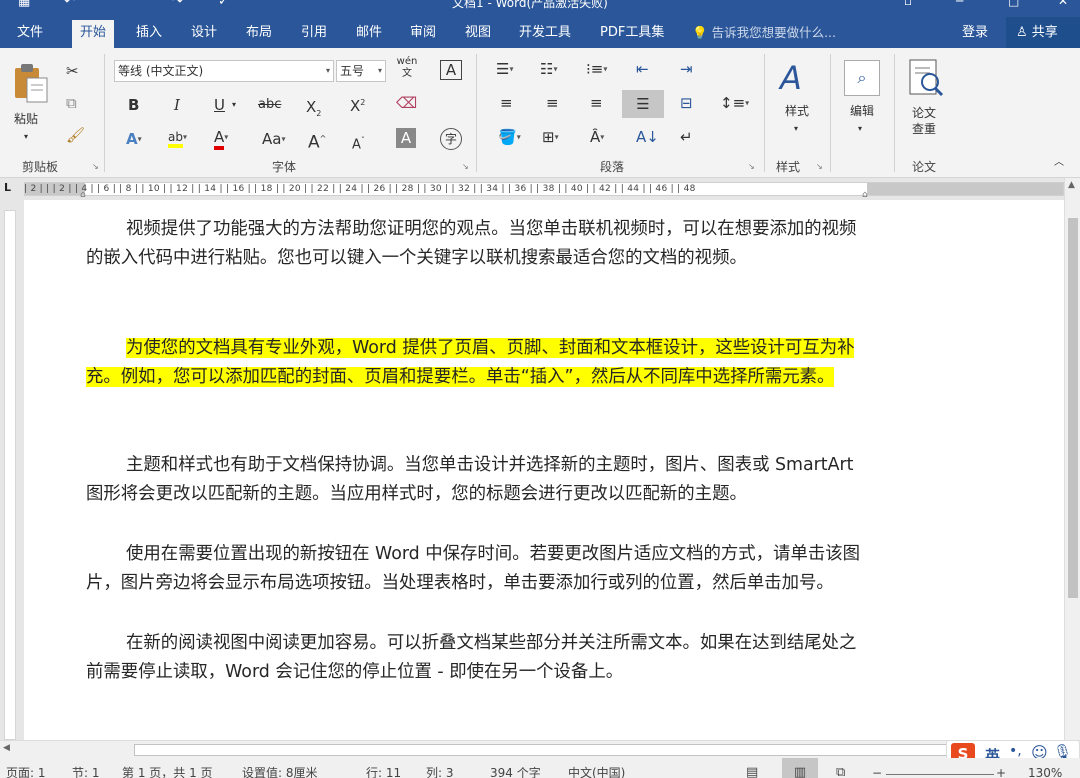 The width and height of the screenshot is (1080, 778). I want to click on undo-icon: ↶, so click(69, 4).